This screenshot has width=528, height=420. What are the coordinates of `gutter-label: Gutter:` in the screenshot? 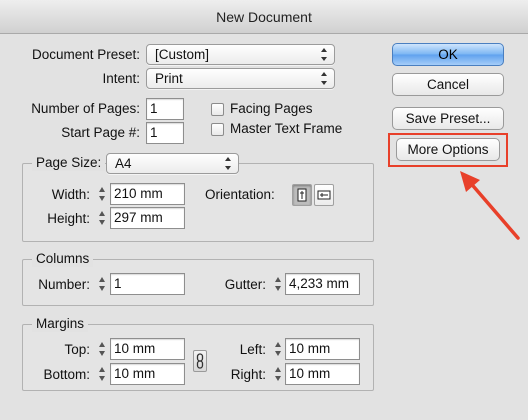 It's located at (245, 284).